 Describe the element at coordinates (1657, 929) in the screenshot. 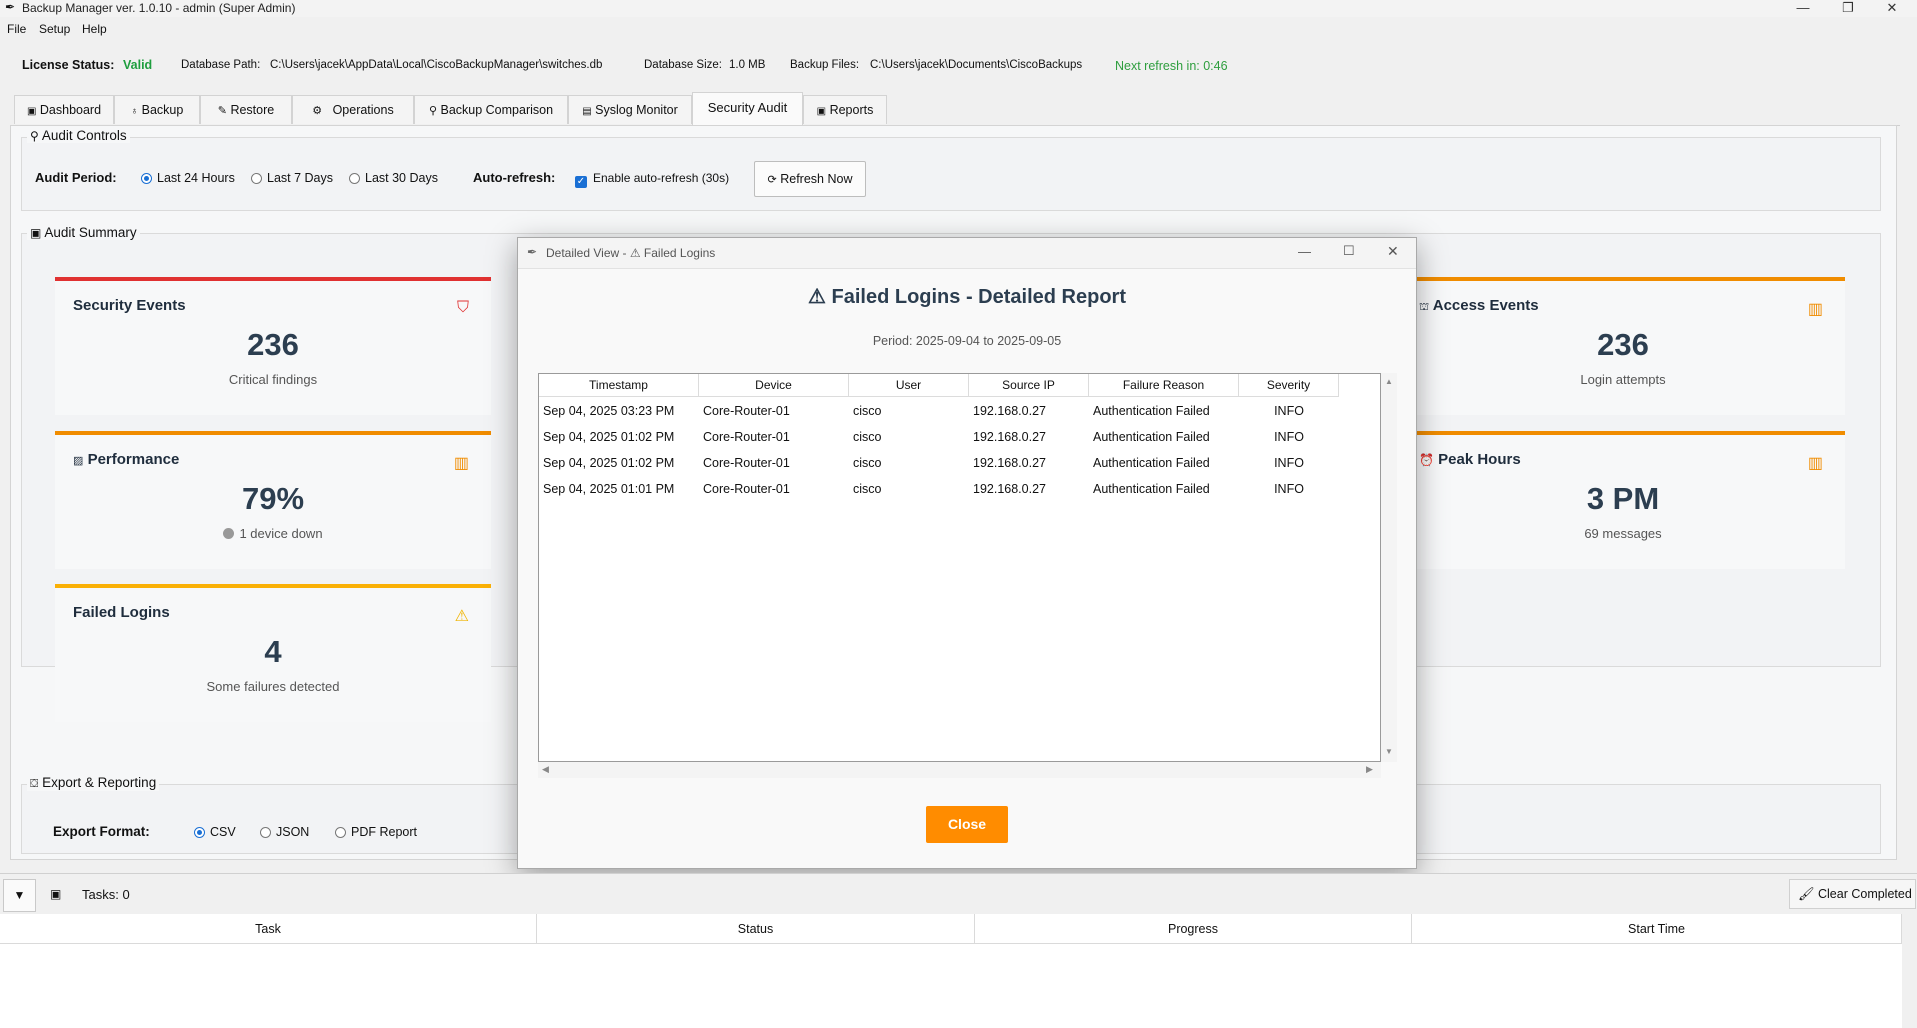

I see `column-header-start-time: Start Time` at that location.